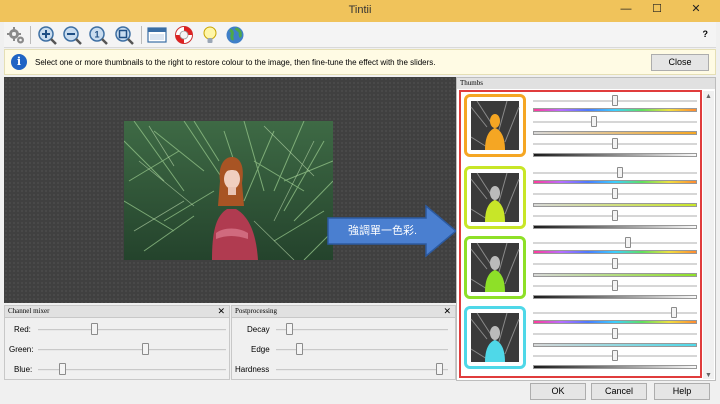 The image size is (720, 404). What do you see at coordinates (260, 349) in the screenshot?
I see `slider-label: Edge` at bounding box center [260, 349].